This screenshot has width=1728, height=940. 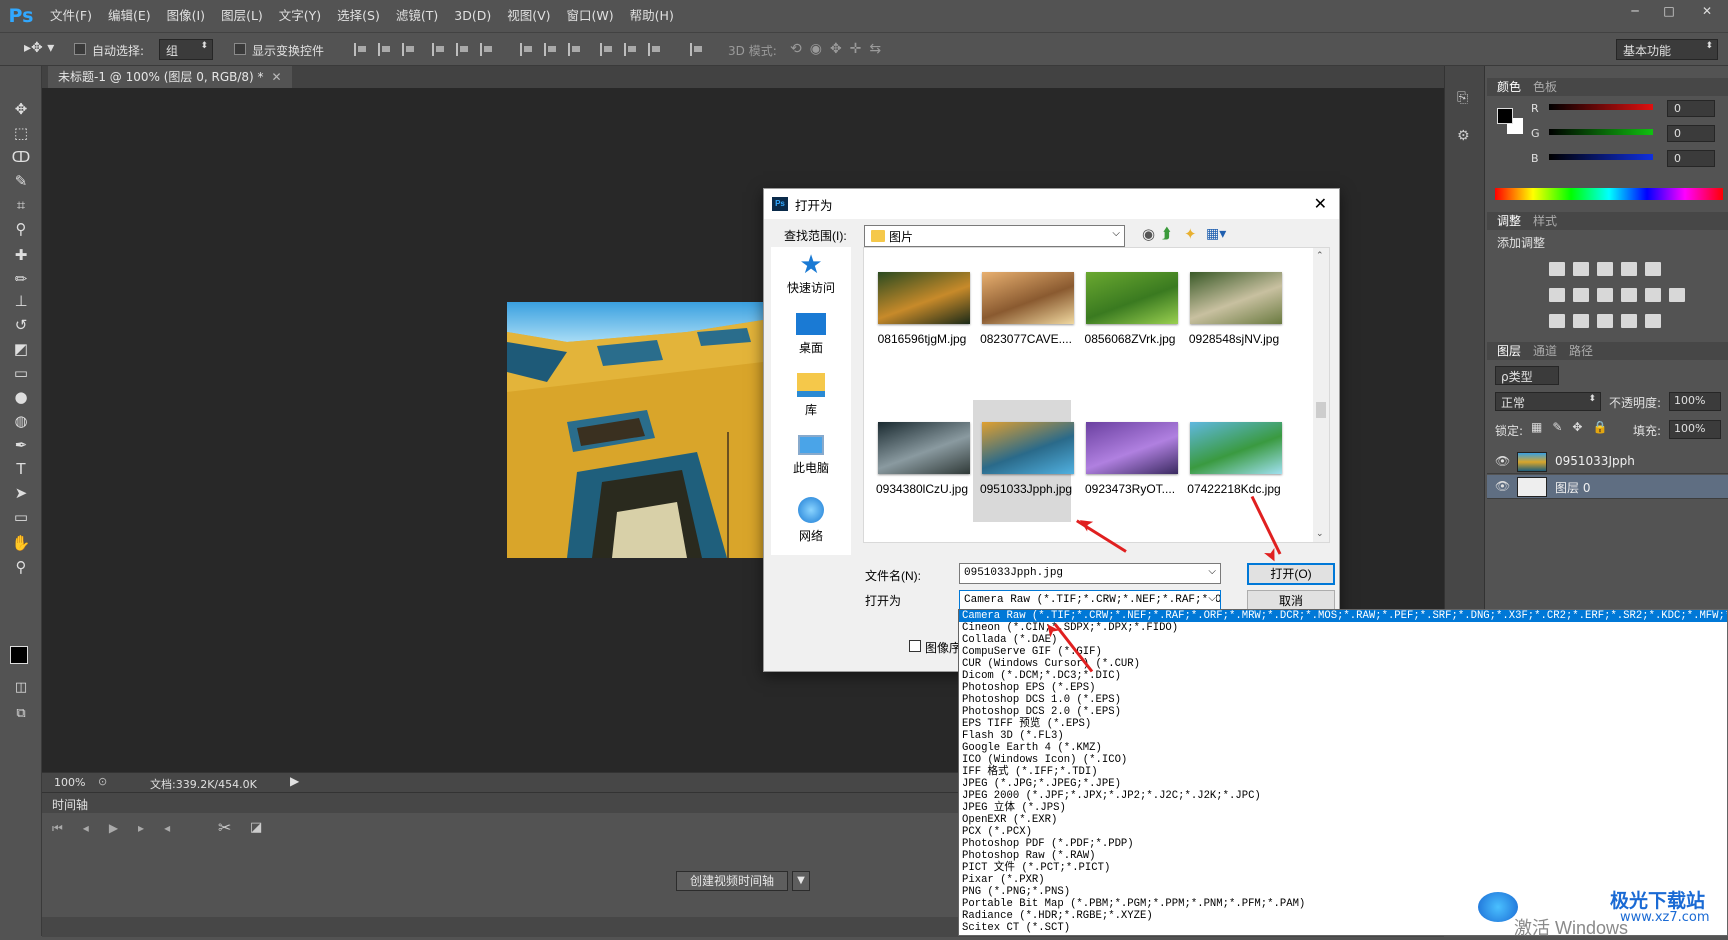 What do you see at coordinates (300, 16) in the screenshot?
I see `menu-item-4: 文字(Y)` at bounding box center [300, 16].